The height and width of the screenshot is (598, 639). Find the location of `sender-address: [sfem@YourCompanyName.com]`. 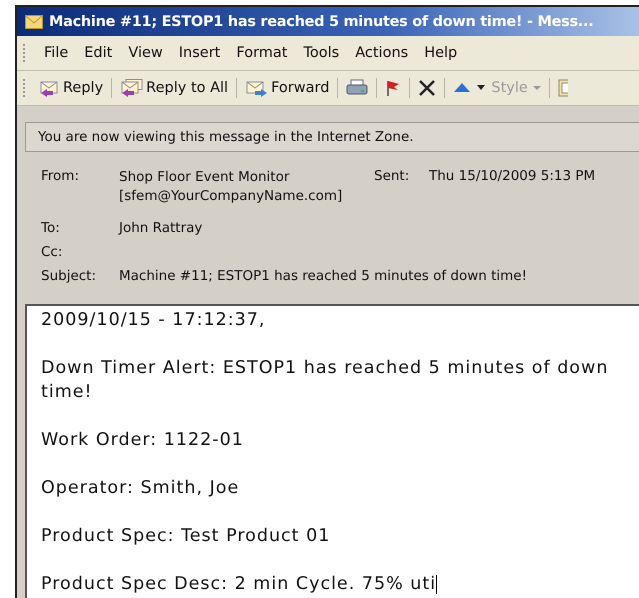

sender-address: [sfem@YourCompanyName.com] is located at coordinates (231, 196).